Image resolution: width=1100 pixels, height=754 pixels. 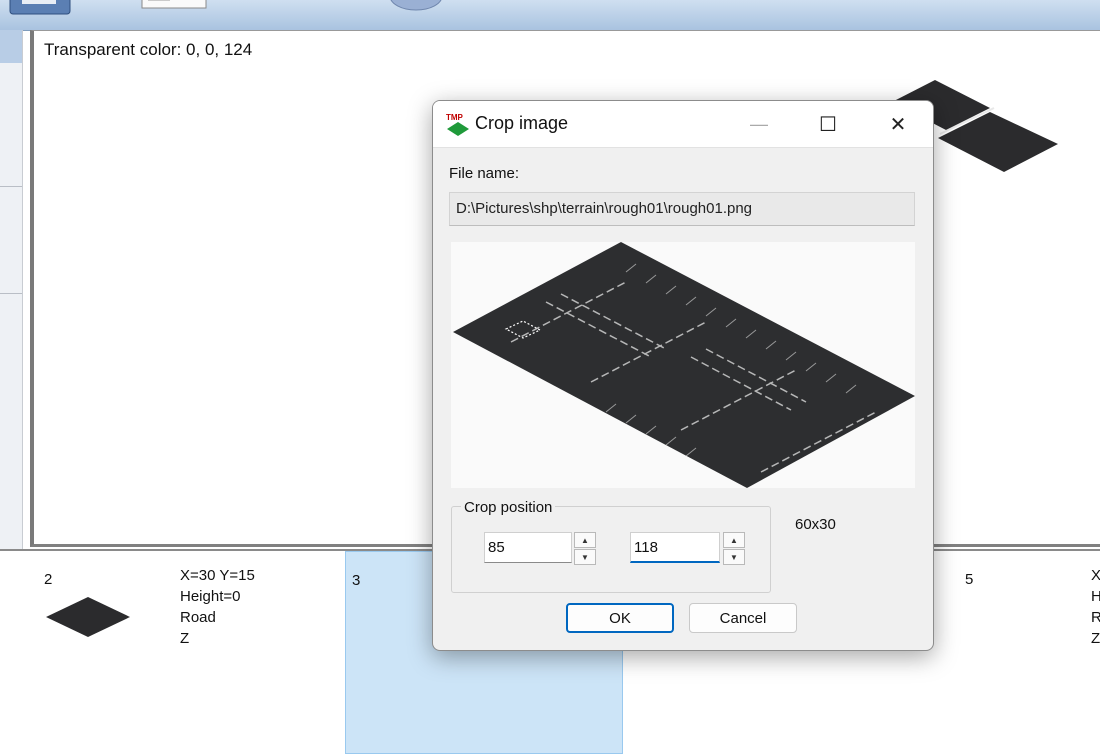 What do you see at coordinates (148, 49) in the screenshot?
I see `transparent-color-label: Transparent color: 0, 0, 124` at bounding box center [148, 49].